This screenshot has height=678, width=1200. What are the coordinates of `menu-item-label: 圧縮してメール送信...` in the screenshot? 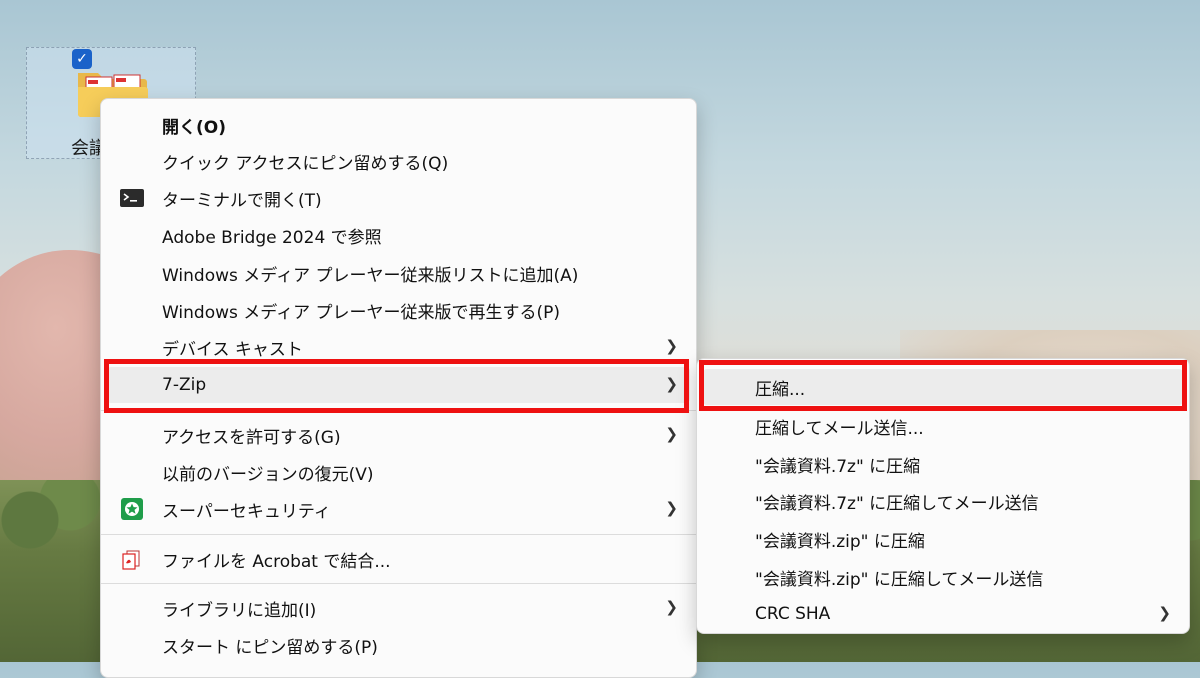 It's located at (839, 428).